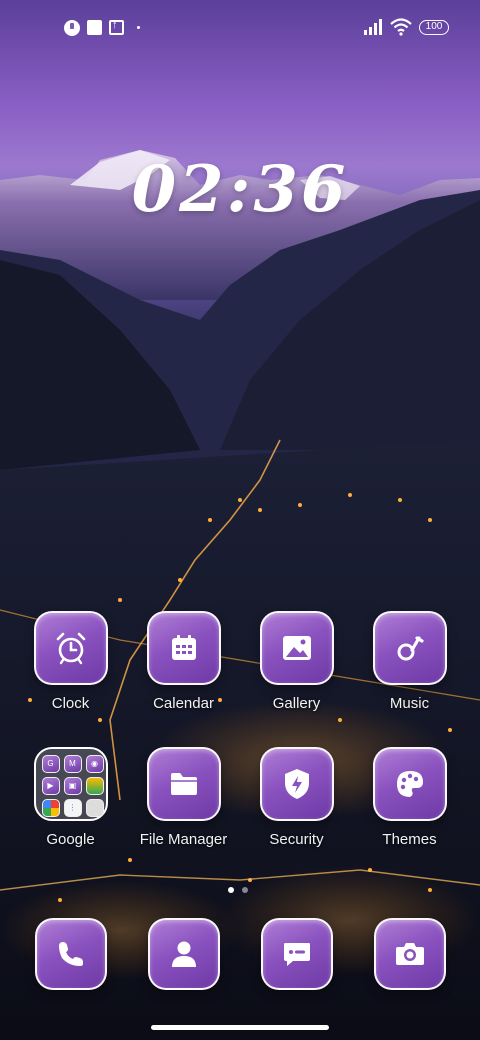  I want to click on camera-icon, so click(409, 954).